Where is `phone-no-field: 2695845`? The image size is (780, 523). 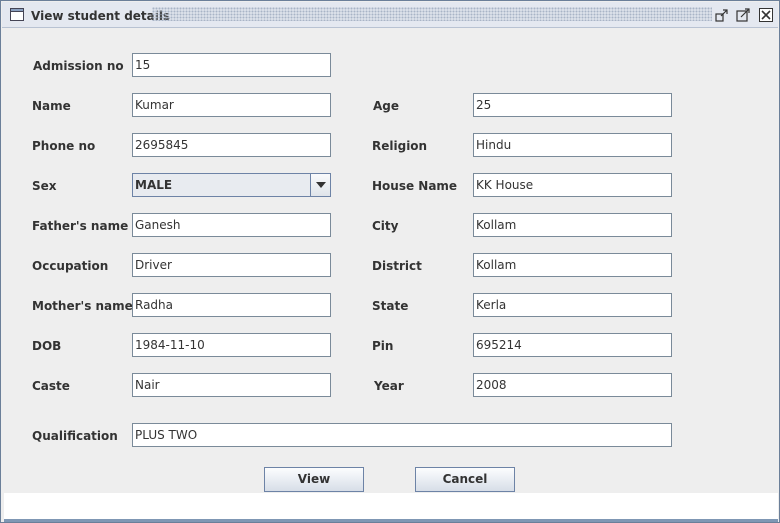 phone-no-field: 2695845 is located at coordinates (231, 145).